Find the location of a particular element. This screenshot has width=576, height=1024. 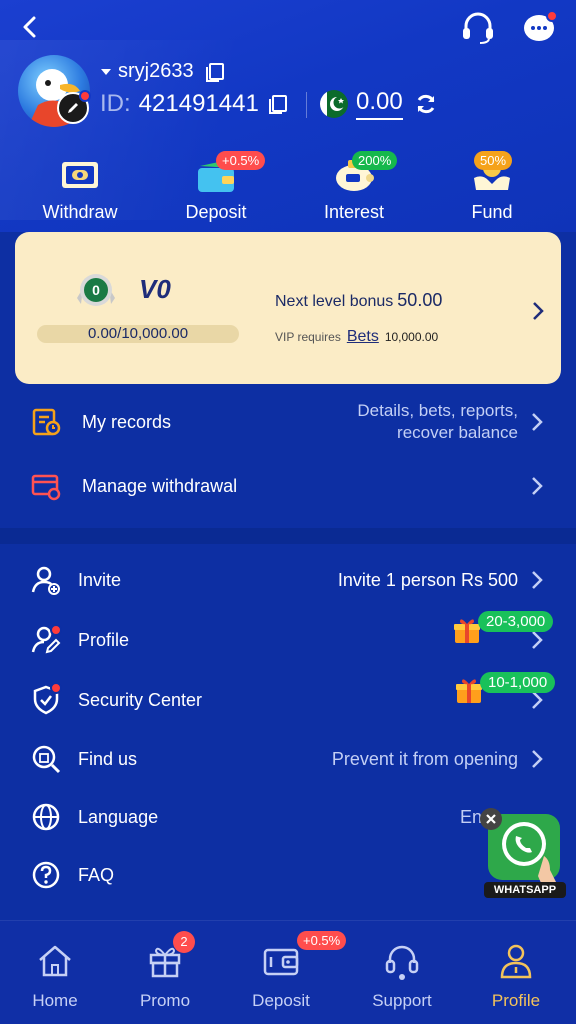

deposit-wallet-icon is located at coordinates (281, 962).